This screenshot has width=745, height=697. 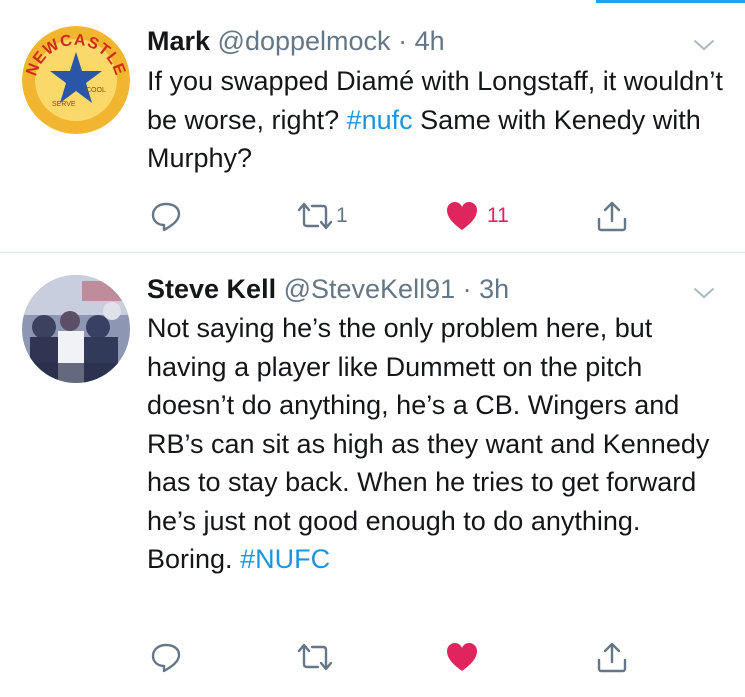 I want to click on hashtag-link: #NUFC, so click(x=285, y=559).